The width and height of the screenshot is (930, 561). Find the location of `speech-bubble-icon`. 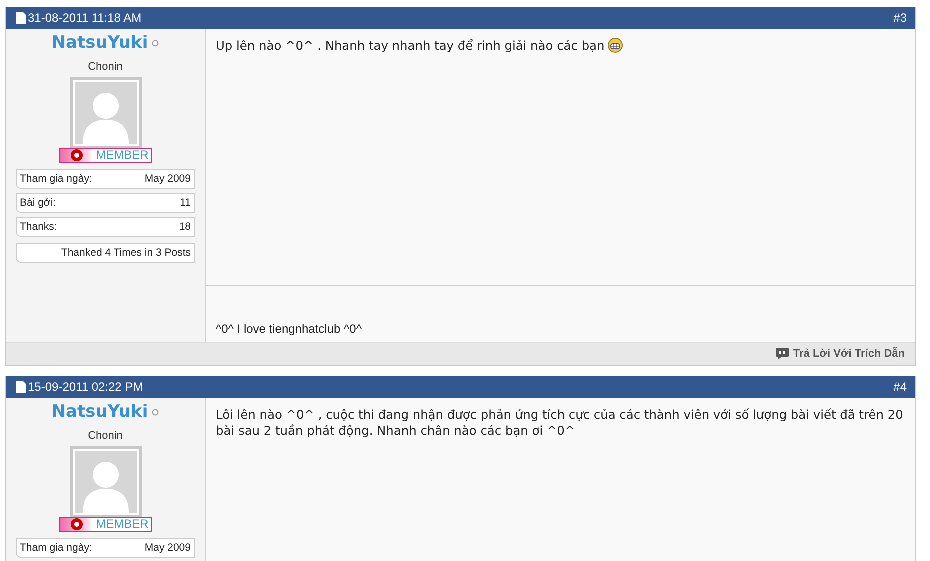

speech-bubble-icon is located at coordinates (783, 354).